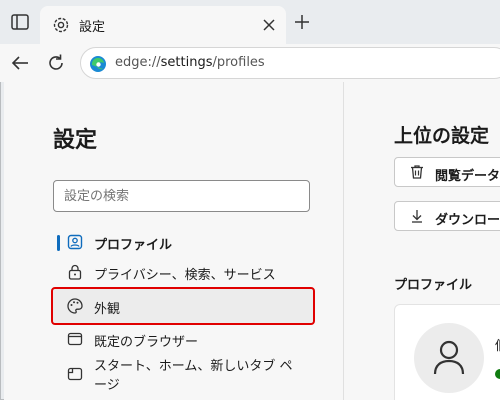 This screenshot has height=400, width=500. What do you see at coordinates (20, 63) in the screenshot?
I see `back-arrow-icon` at bounding box center [20, 63].